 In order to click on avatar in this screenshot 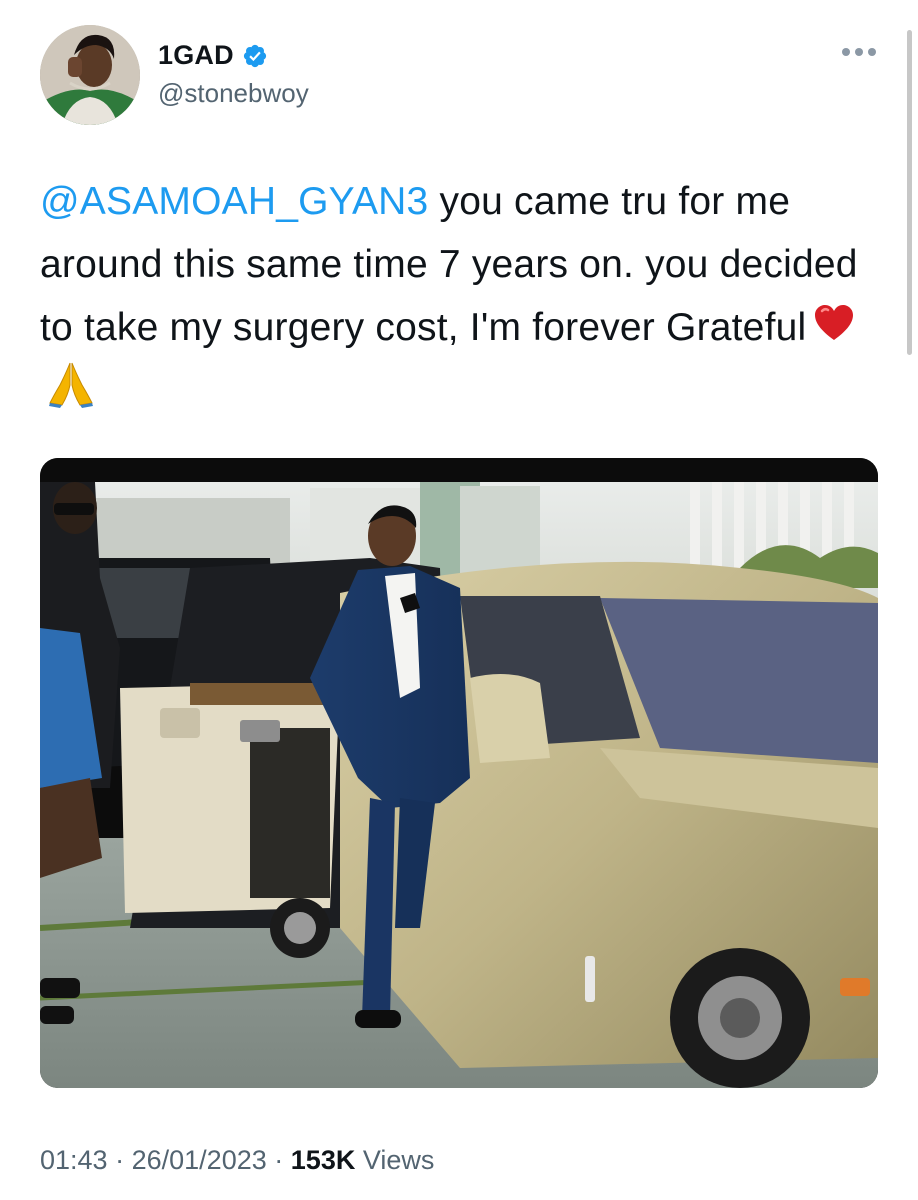, I will do `click(90, 75)`.